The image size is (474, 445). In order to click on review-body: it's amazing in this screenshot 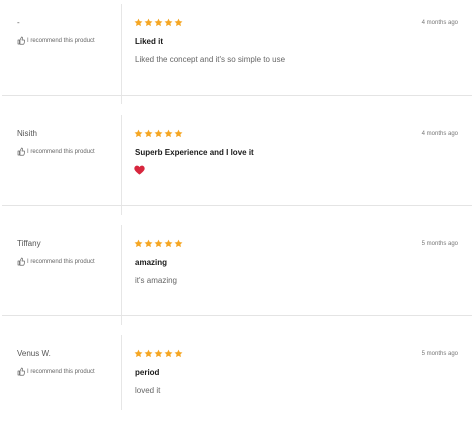, I will do `click(156, 280)`.